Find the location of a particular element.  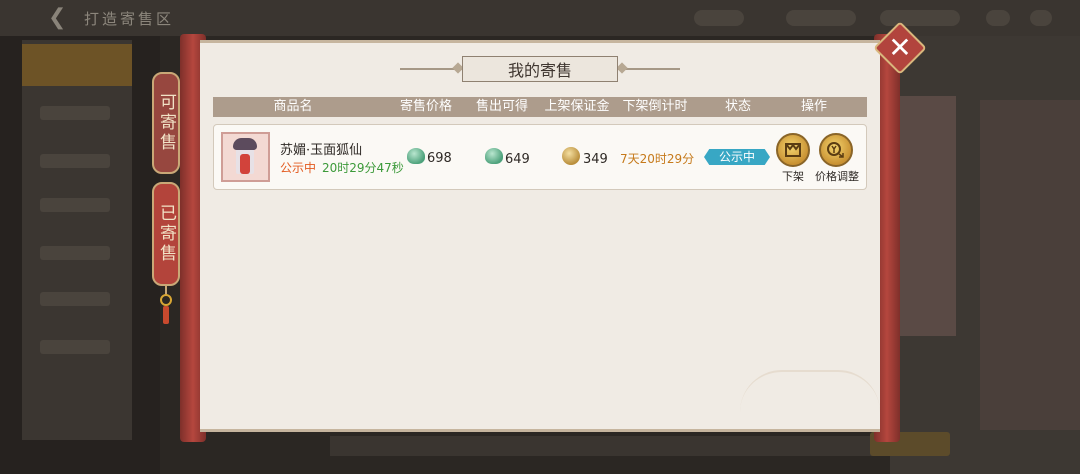

adjust-price-icon is located at coordinates (835, 150).